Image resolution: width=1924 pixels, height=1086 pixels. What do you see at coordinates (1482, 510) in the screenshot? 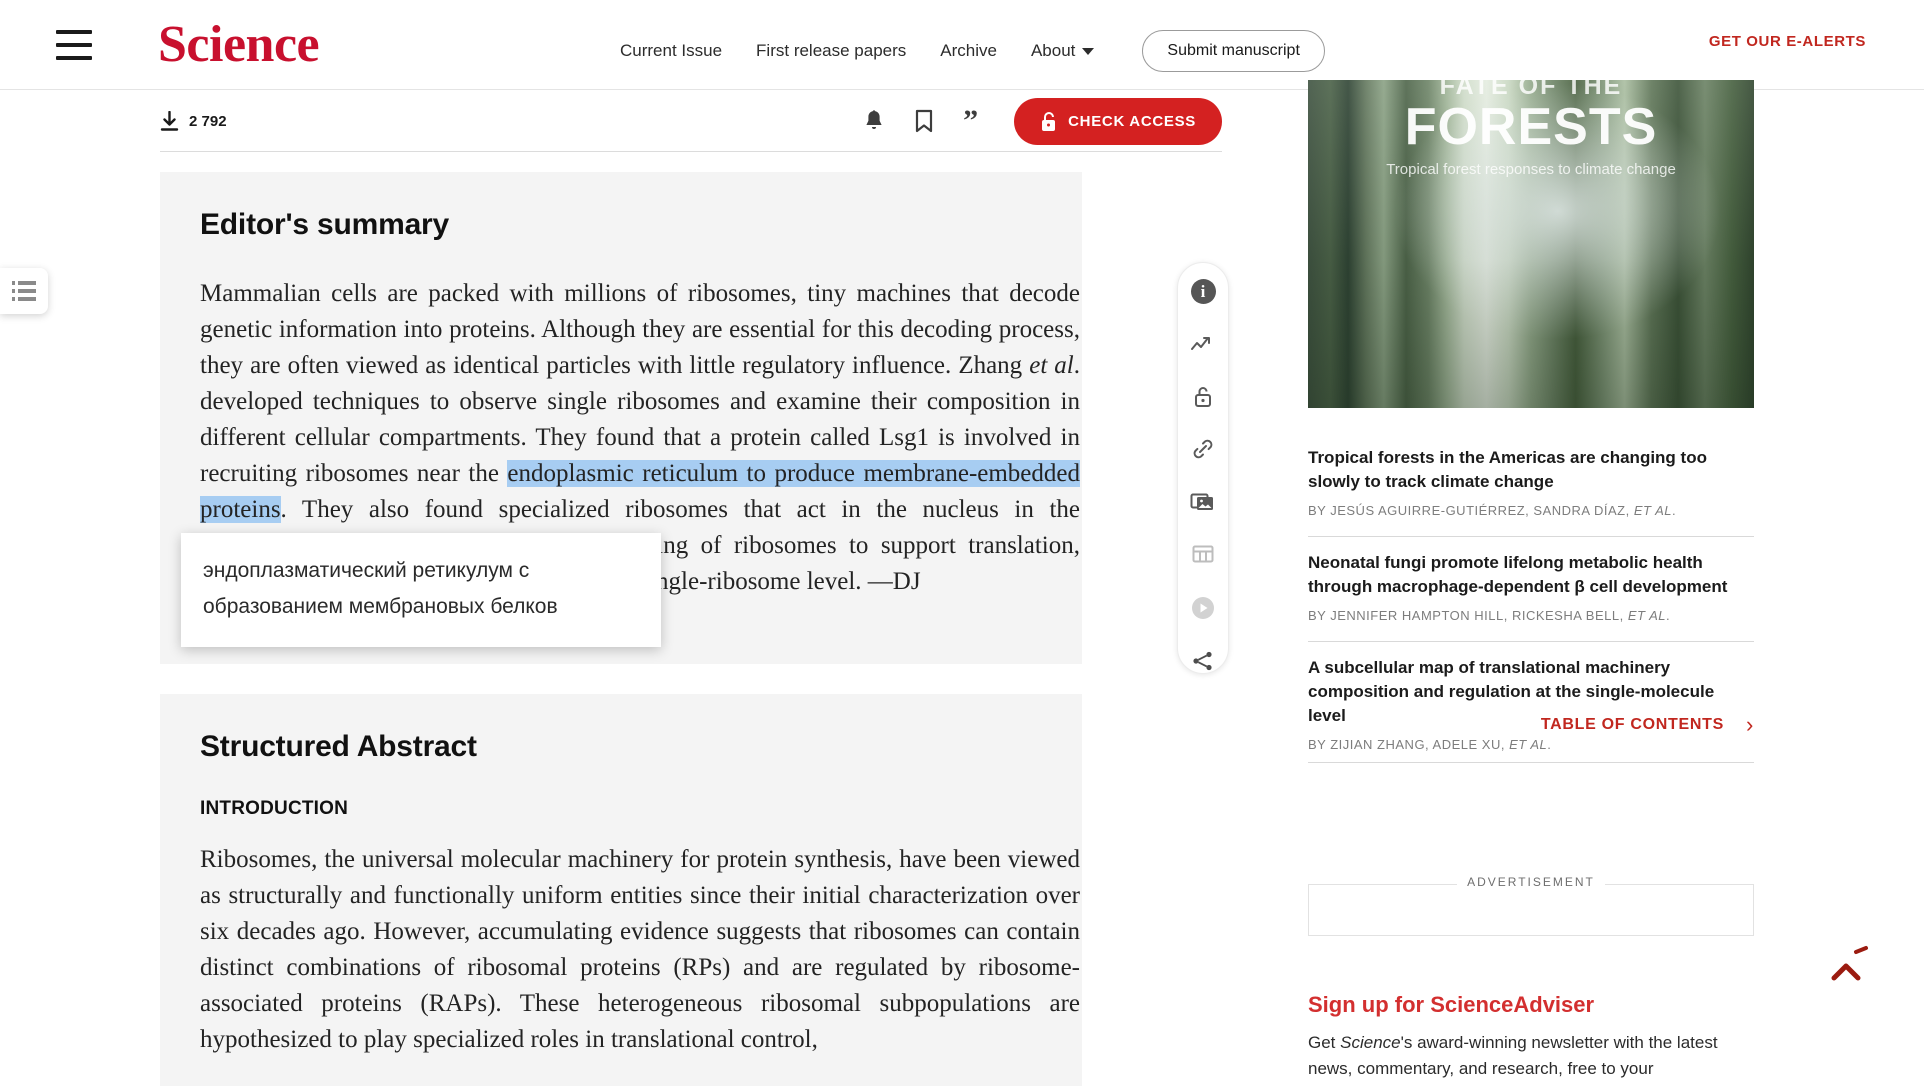
I see `author-names: JESÚS AGUIRRE-GUTIÉRREZ, SANDRA DÍAZ,` at bounding box center [1482, 510].